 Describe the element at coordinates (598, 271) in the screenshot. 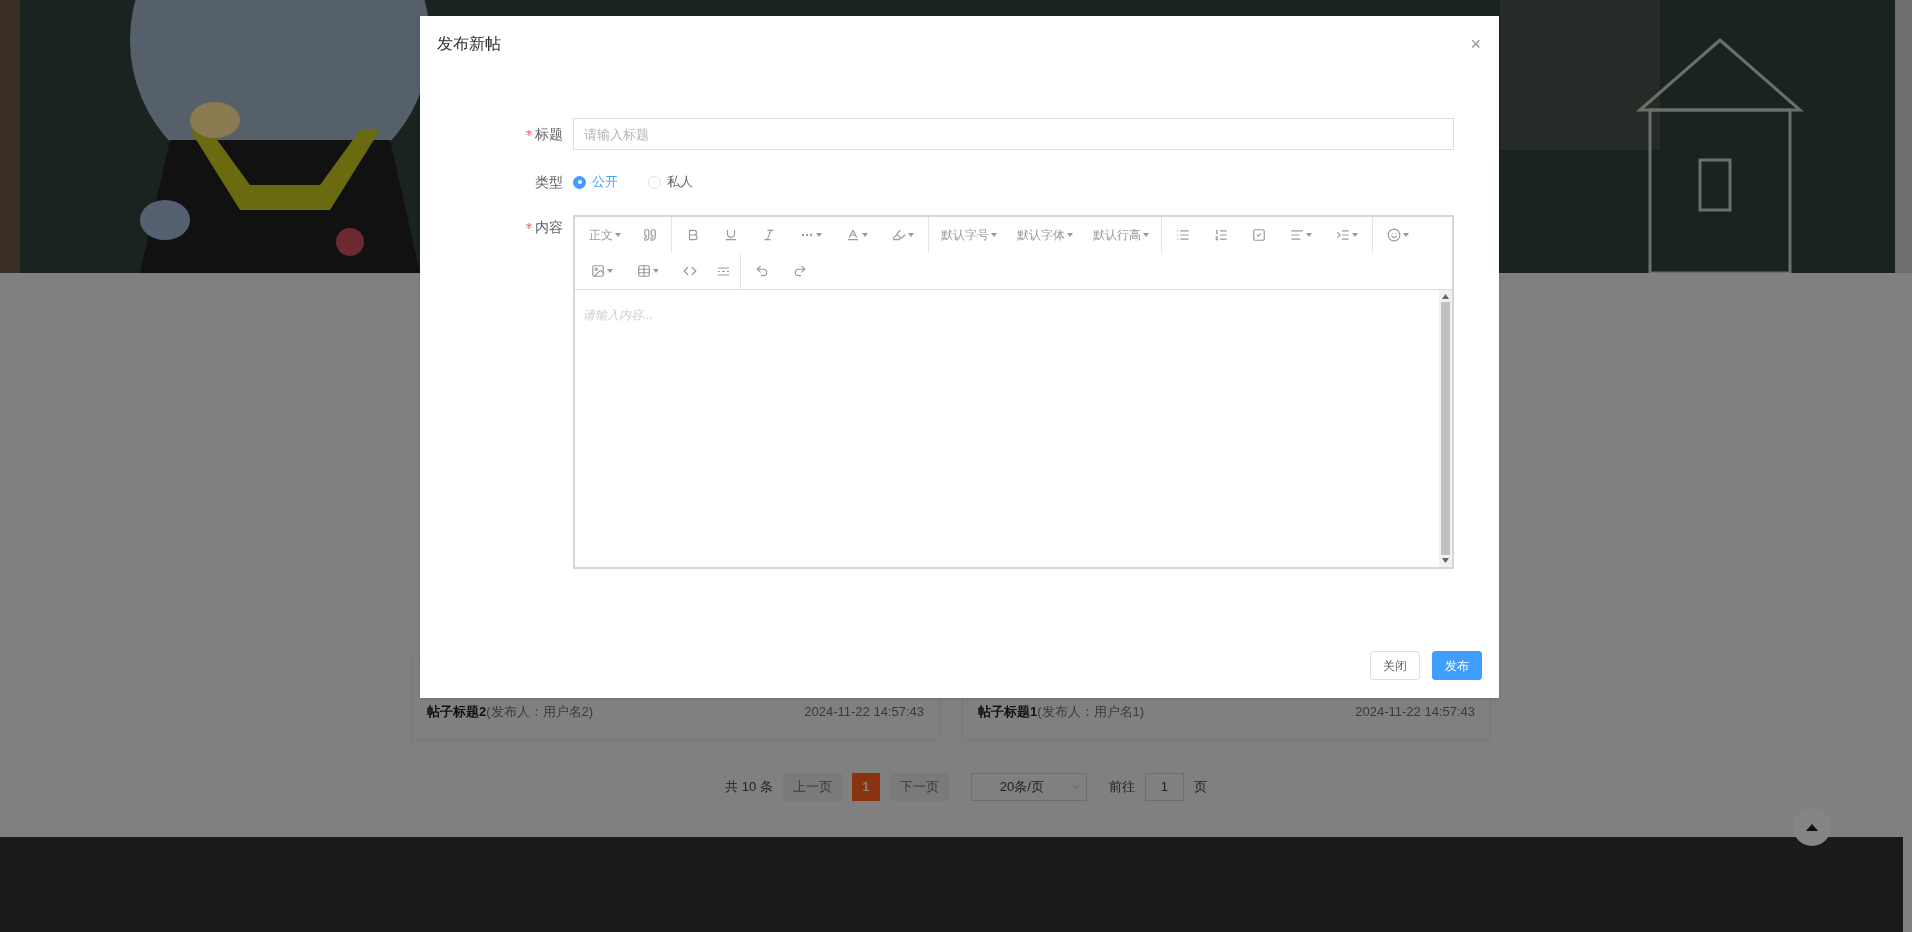

I see `image-icon` at that location.